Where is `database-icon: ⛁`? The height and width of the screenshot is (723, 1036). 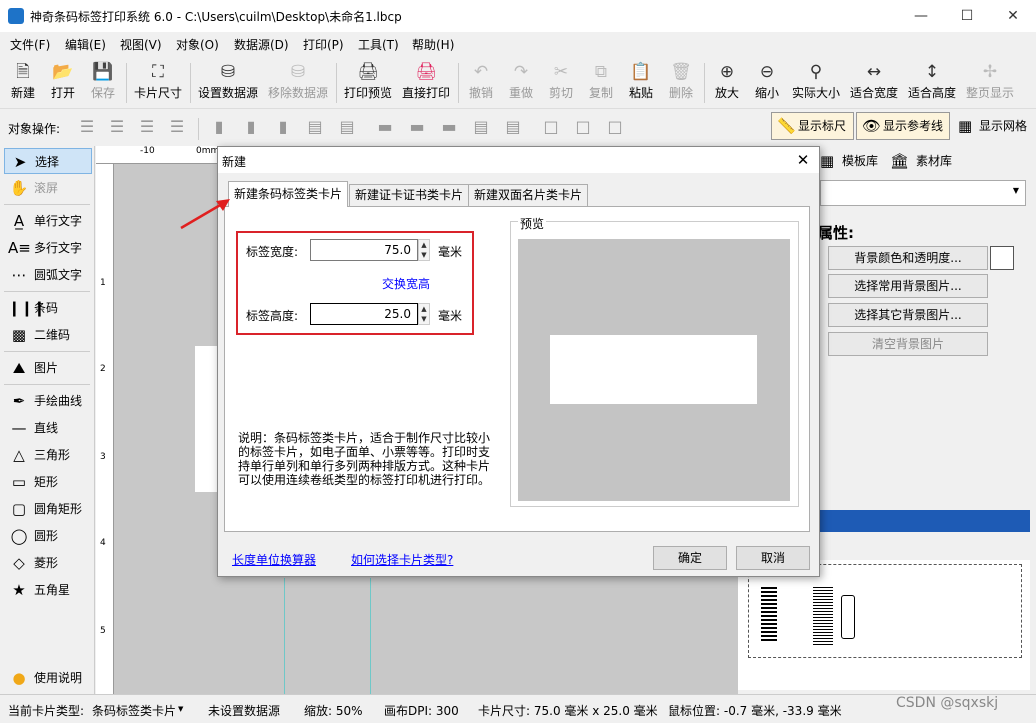
database-icon: ⛁ is located at coordinates (228, 72).